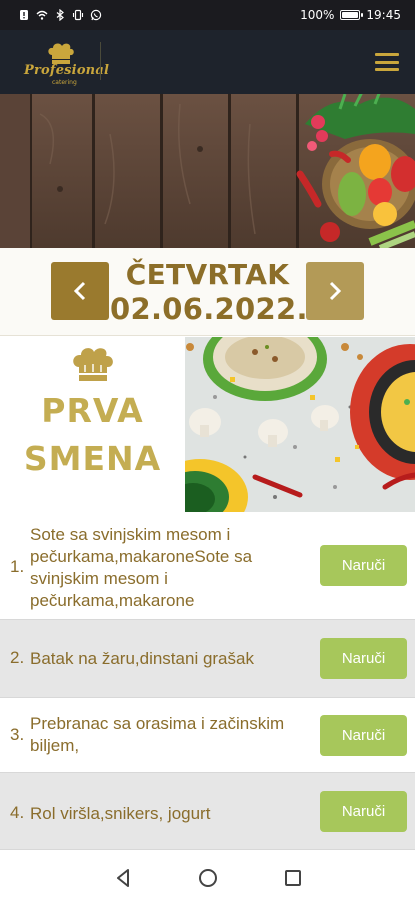 This screenshot has height=900, width=415. What do you see at coordinates (387, 62) in the screenshot?
I see `hamburger-menu-icon` at bounding box center [387, 62].